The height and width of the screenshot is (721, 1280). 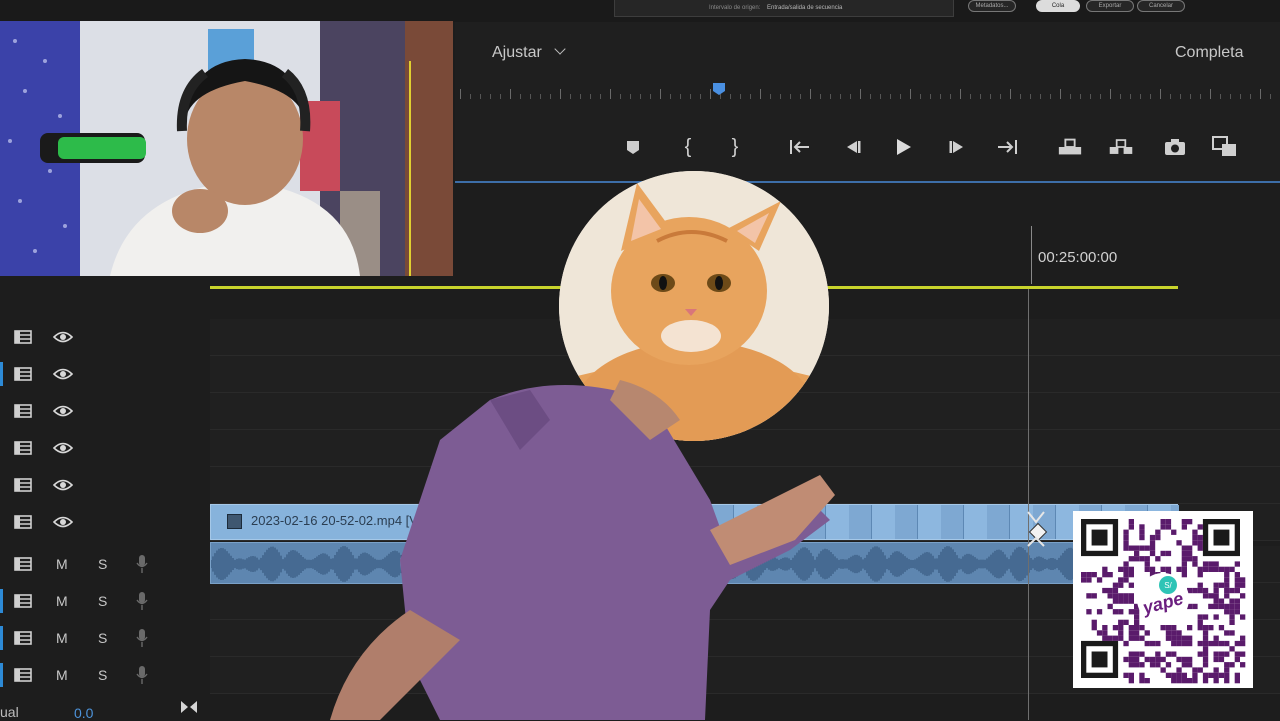 What do you see at coordinates (903, 147) in the screenshot?
I see `play-icon` at bounding box center [903, 147].